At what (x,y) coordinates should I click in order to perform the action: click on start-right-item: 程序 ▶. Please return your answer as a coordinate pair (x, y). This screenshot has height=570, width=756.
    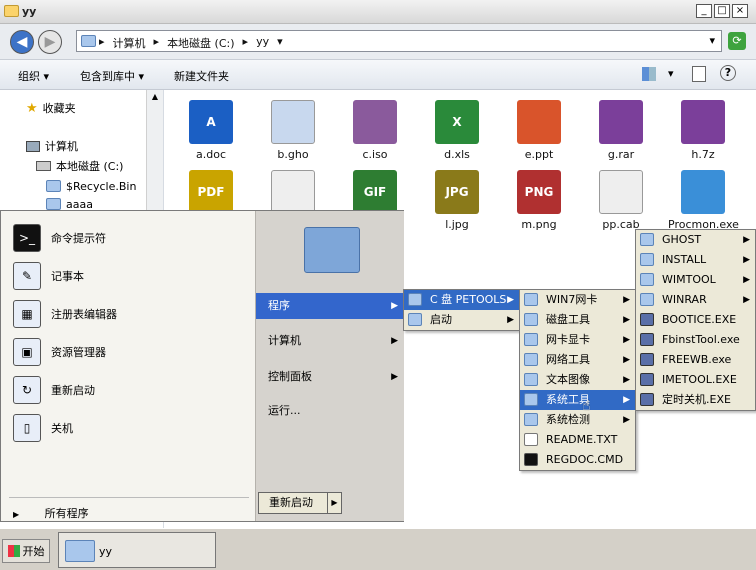
    Looking at the image, I should click on (330, 306).